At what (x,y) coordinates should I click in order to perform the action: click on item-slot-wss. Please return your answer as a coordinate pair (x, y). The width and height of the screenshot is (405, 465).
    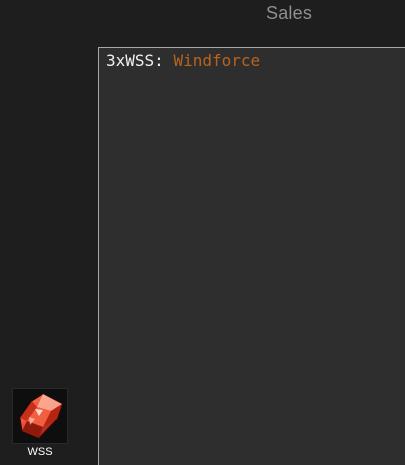
    Looking at the image, I should click on (40, 416).